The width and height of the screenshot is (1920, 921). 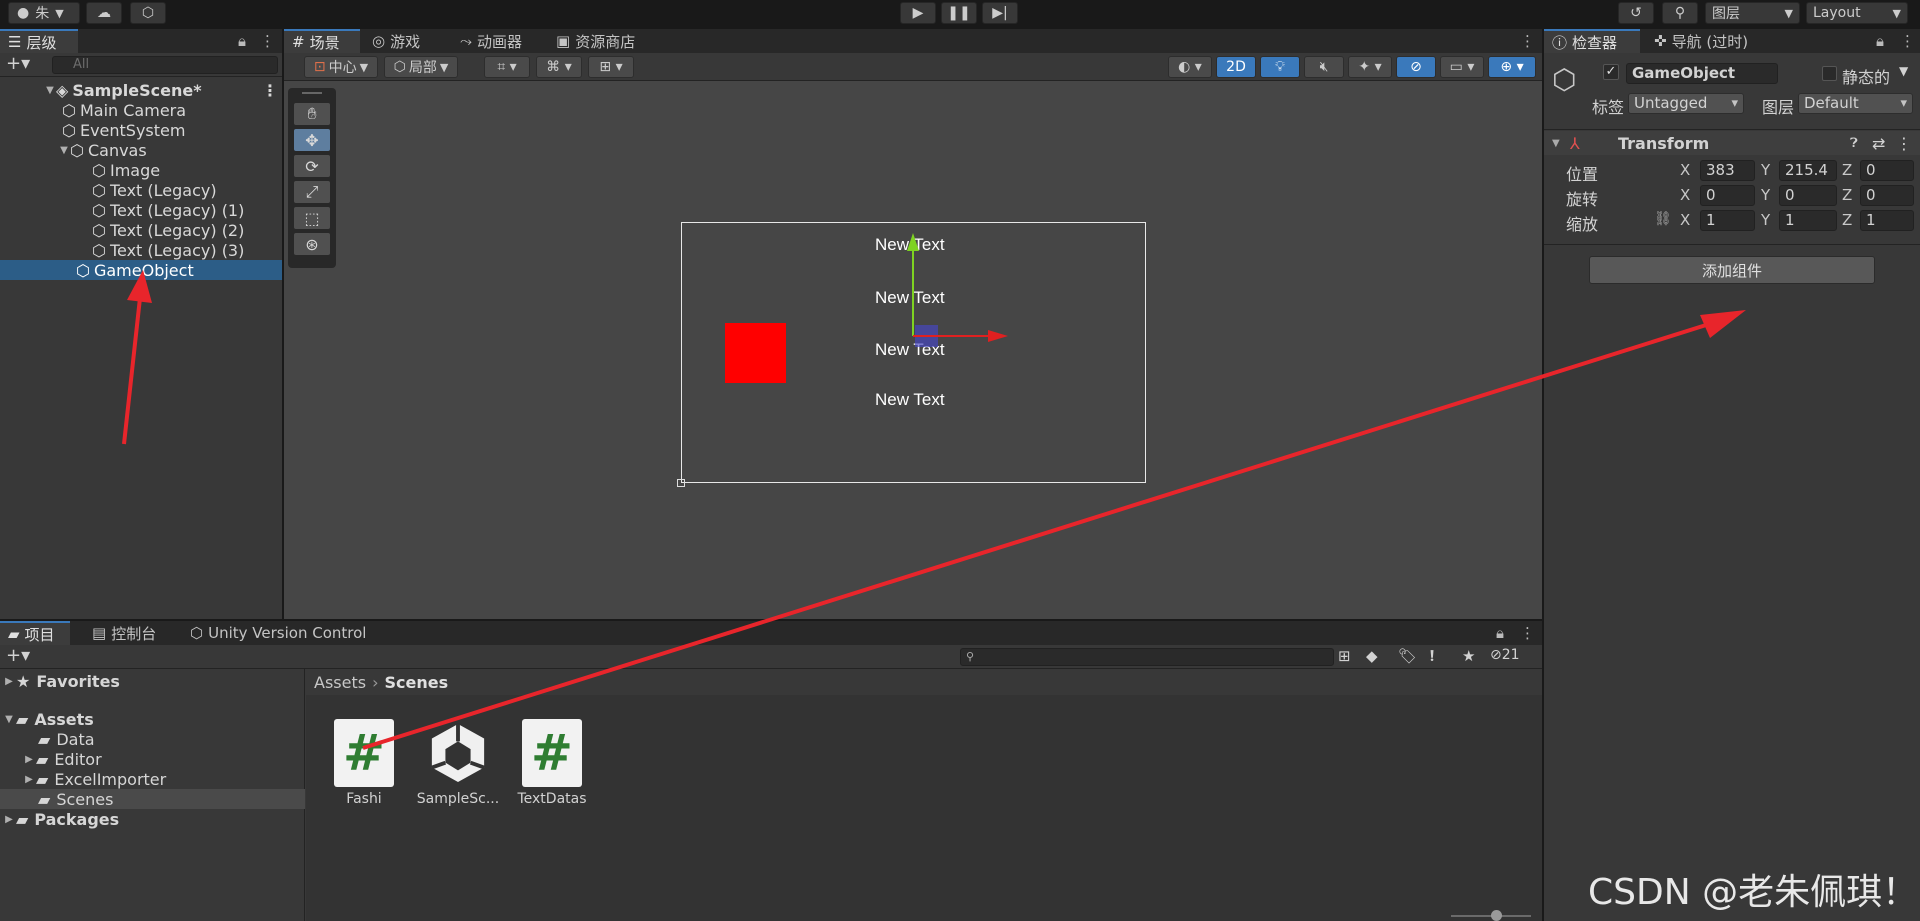 What do you see at coordinates (44, 13) in the screenshot?
I see `account-dropdown: ● 朱 ▼` at bounding box center [44, 13].